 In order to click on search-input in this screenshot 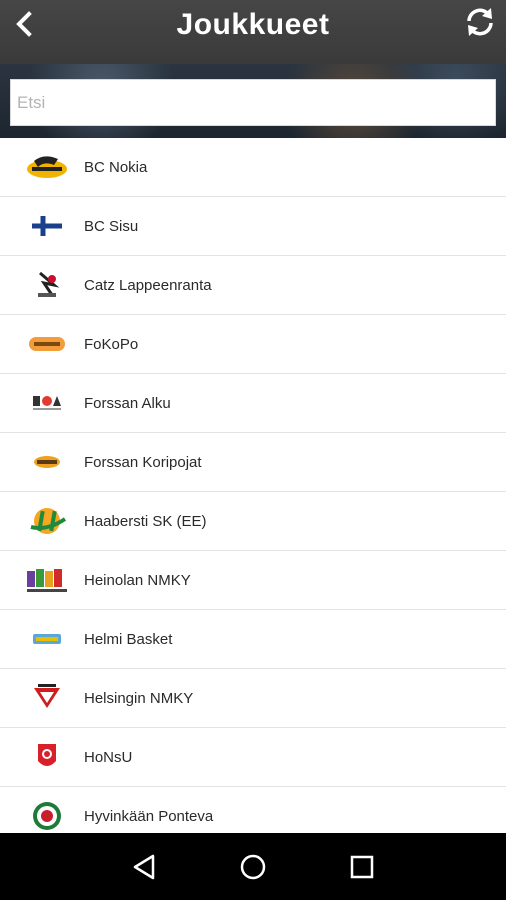, I will do `click(253, 102)`.